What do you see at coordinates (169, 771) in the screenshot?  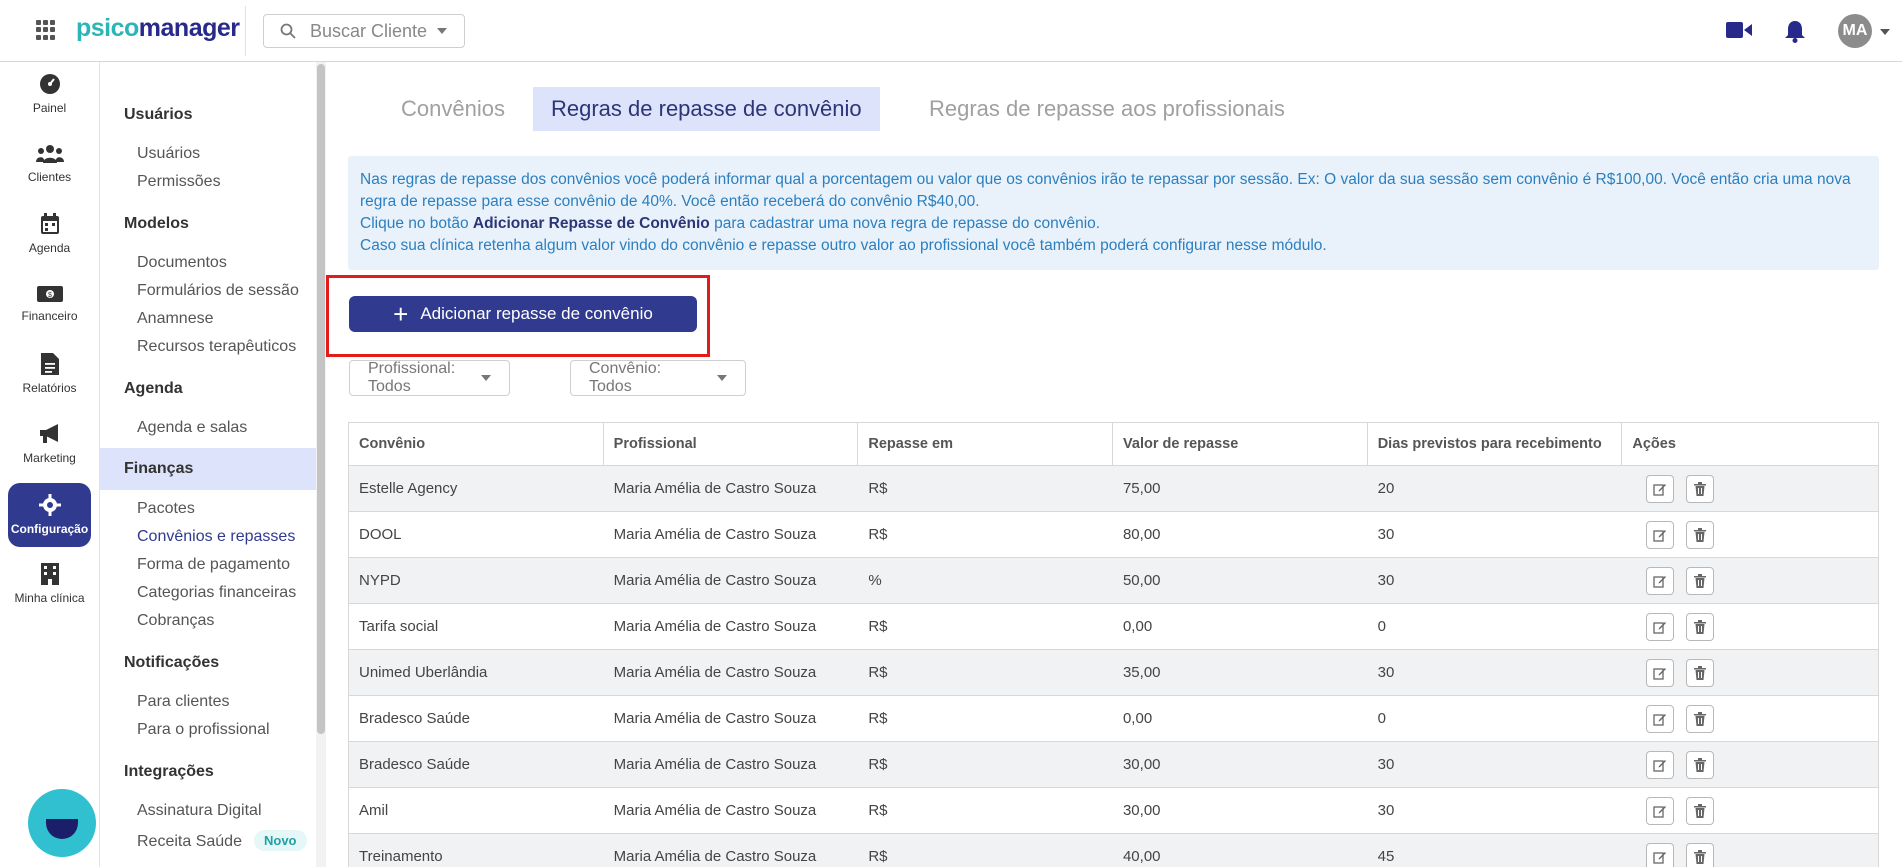 I see `settings-group-integracoes: Integrações` at bounding box center [169, 771].